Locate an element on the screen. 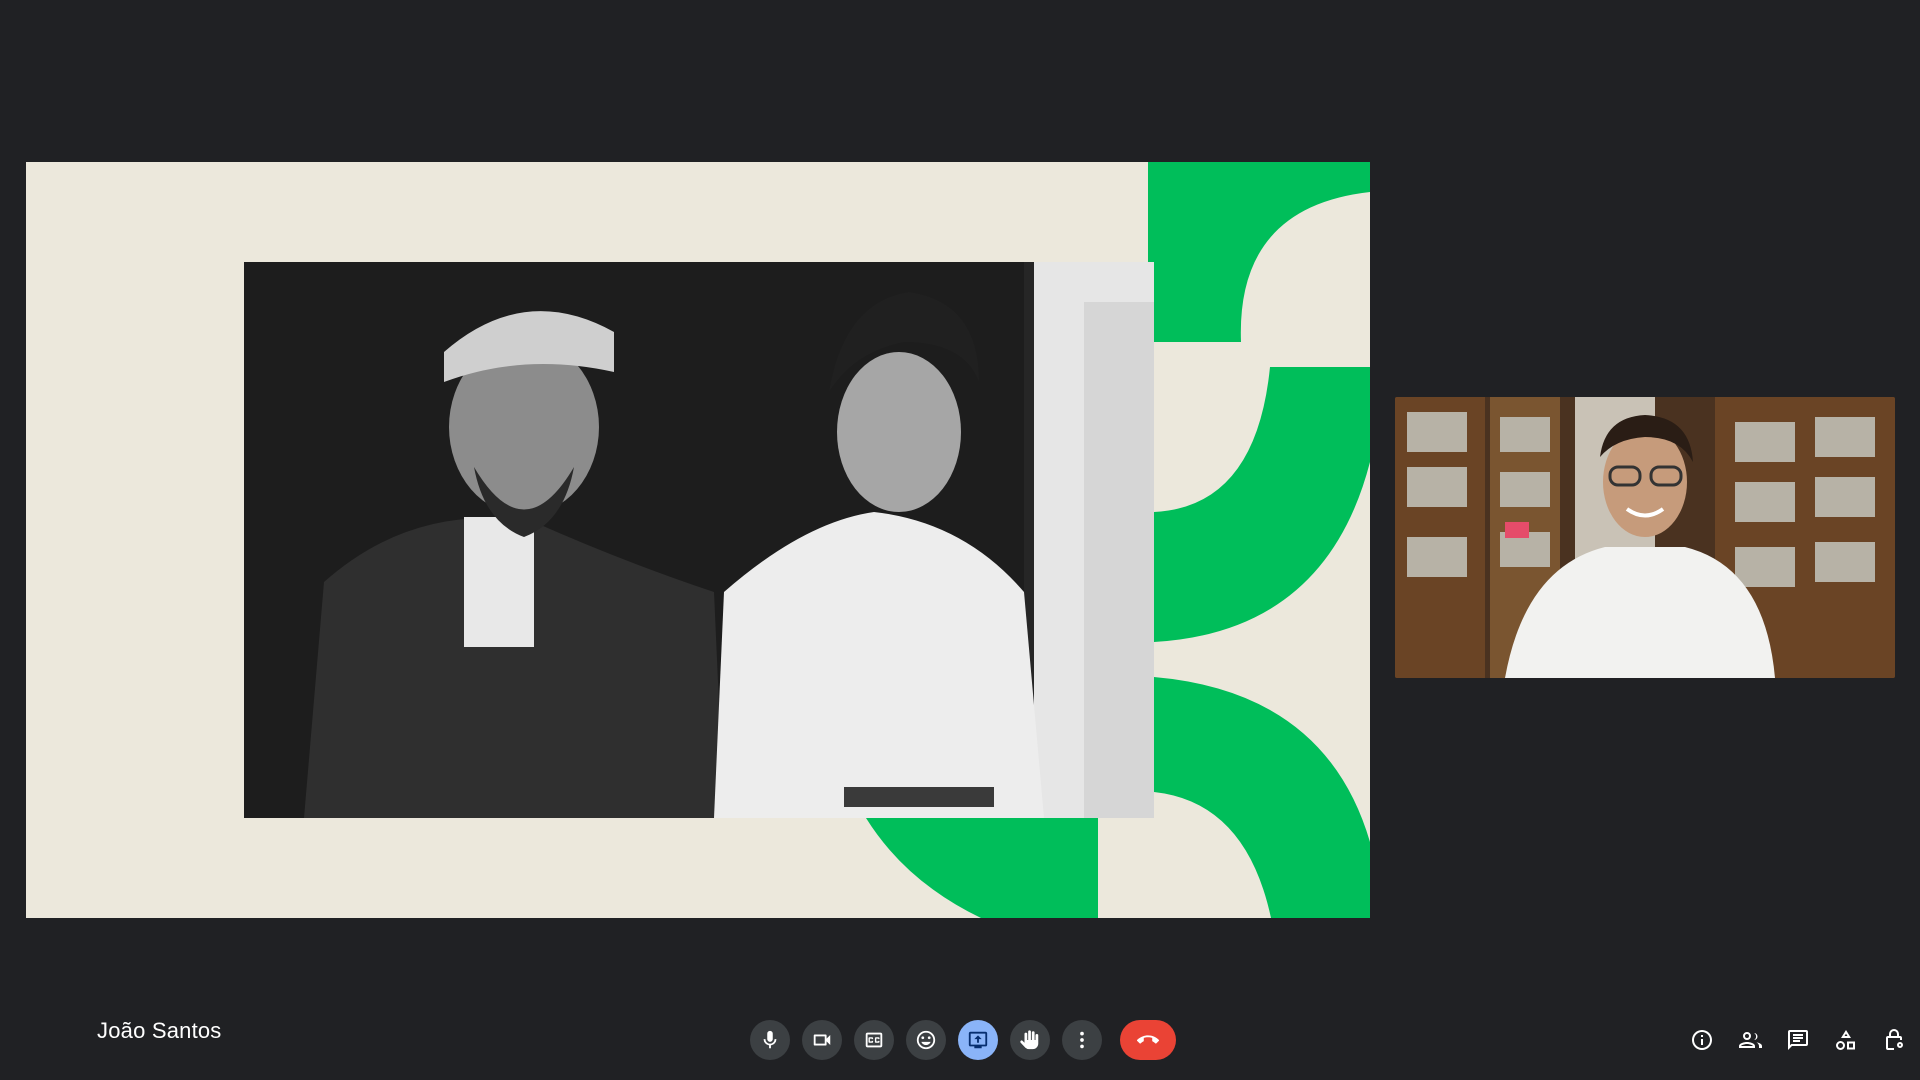 The image size is (1920, 1080). more-vert-icon is located at coordinates (1082, 1040).